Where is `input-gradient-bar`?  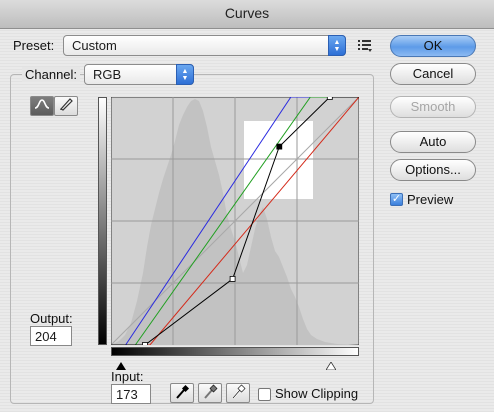 input-gradient-bar is located at coordinates (235, 351).